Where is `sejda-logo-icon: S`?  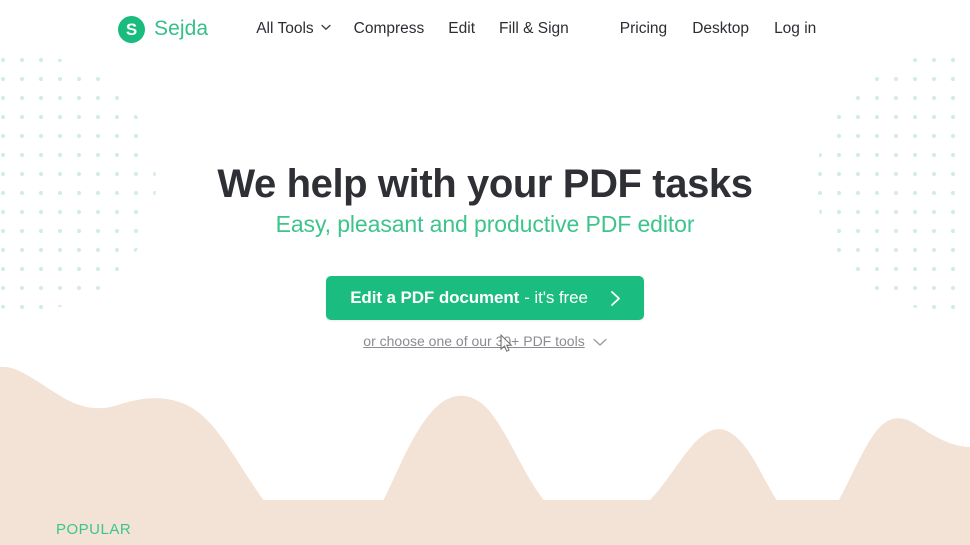
sejda-logo-icon: S is located at coordinates (131, 29).